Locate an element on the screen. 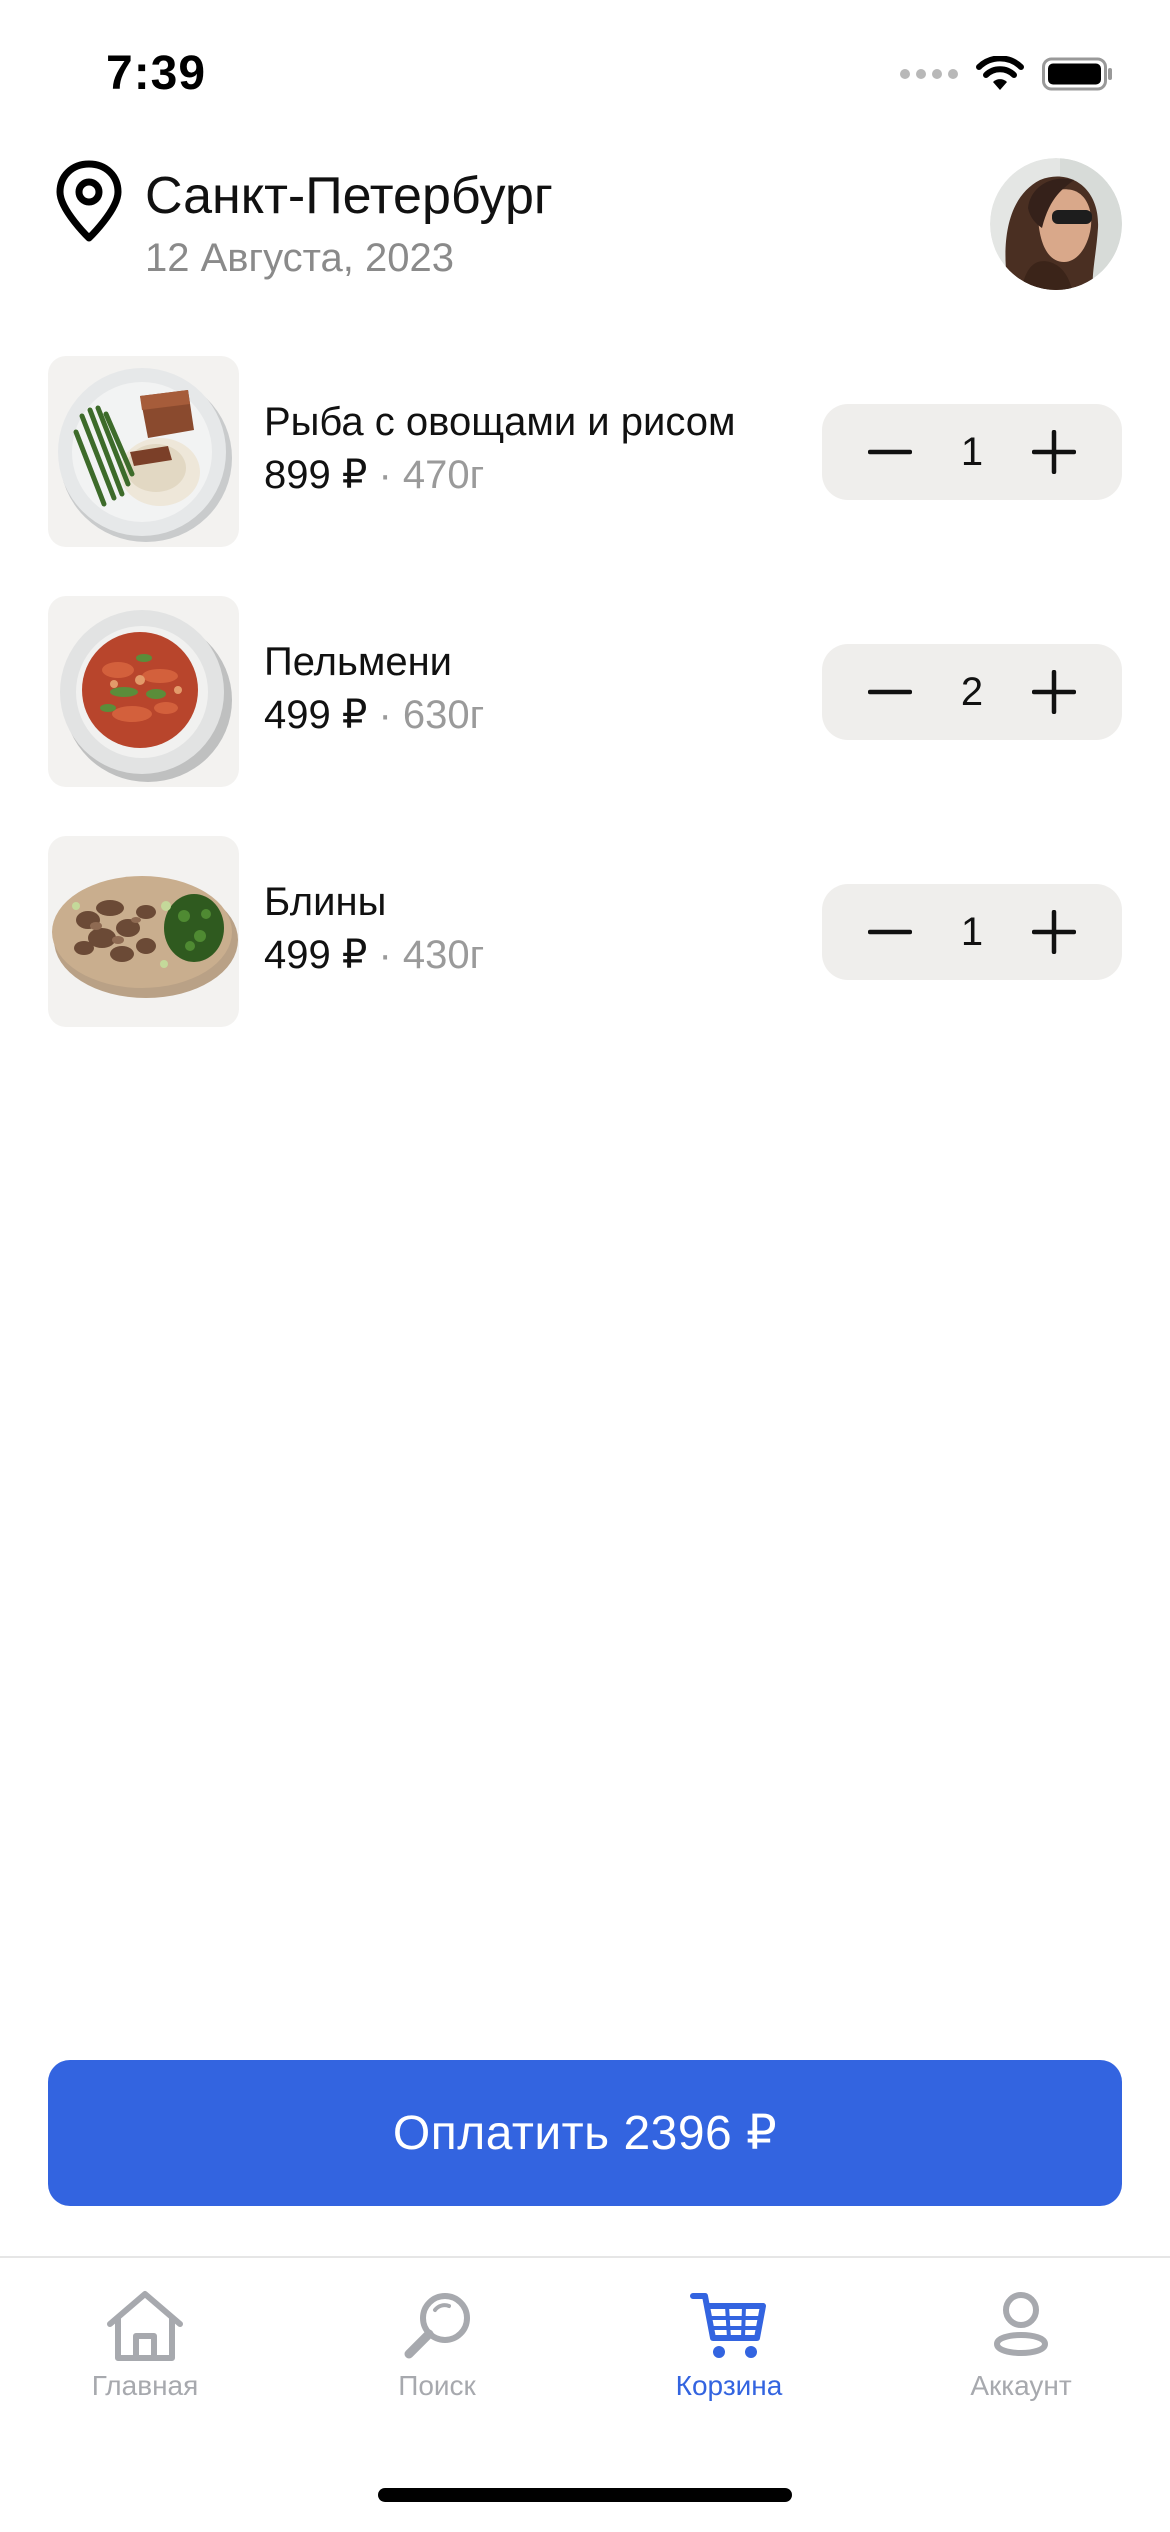 This screenshot has height=2532, width=1170. item-price: 899 ₽ is located at coordinates (316, 475).